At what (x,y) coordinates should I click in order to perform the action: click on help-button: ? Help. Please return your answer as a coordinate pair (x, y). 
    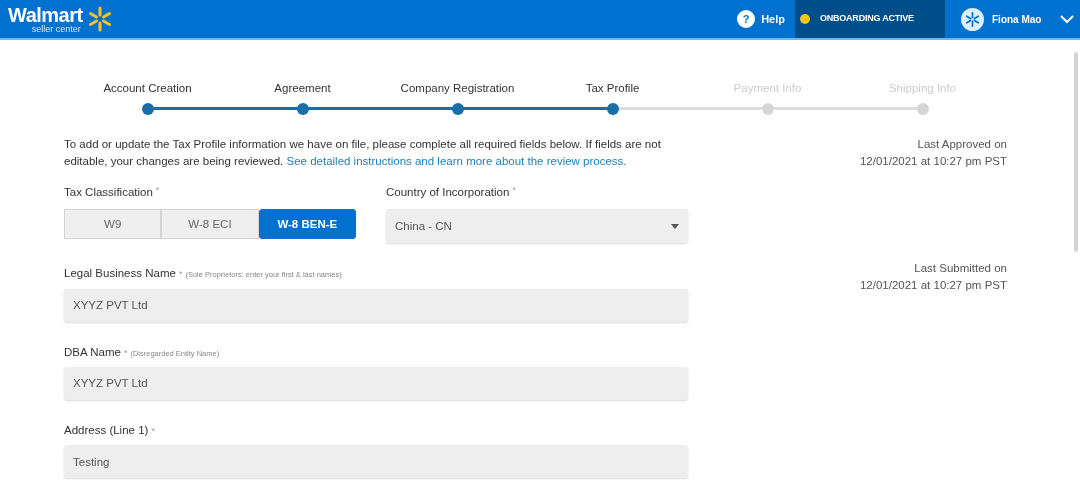
    Looking at the image, I should click on (766, 19).